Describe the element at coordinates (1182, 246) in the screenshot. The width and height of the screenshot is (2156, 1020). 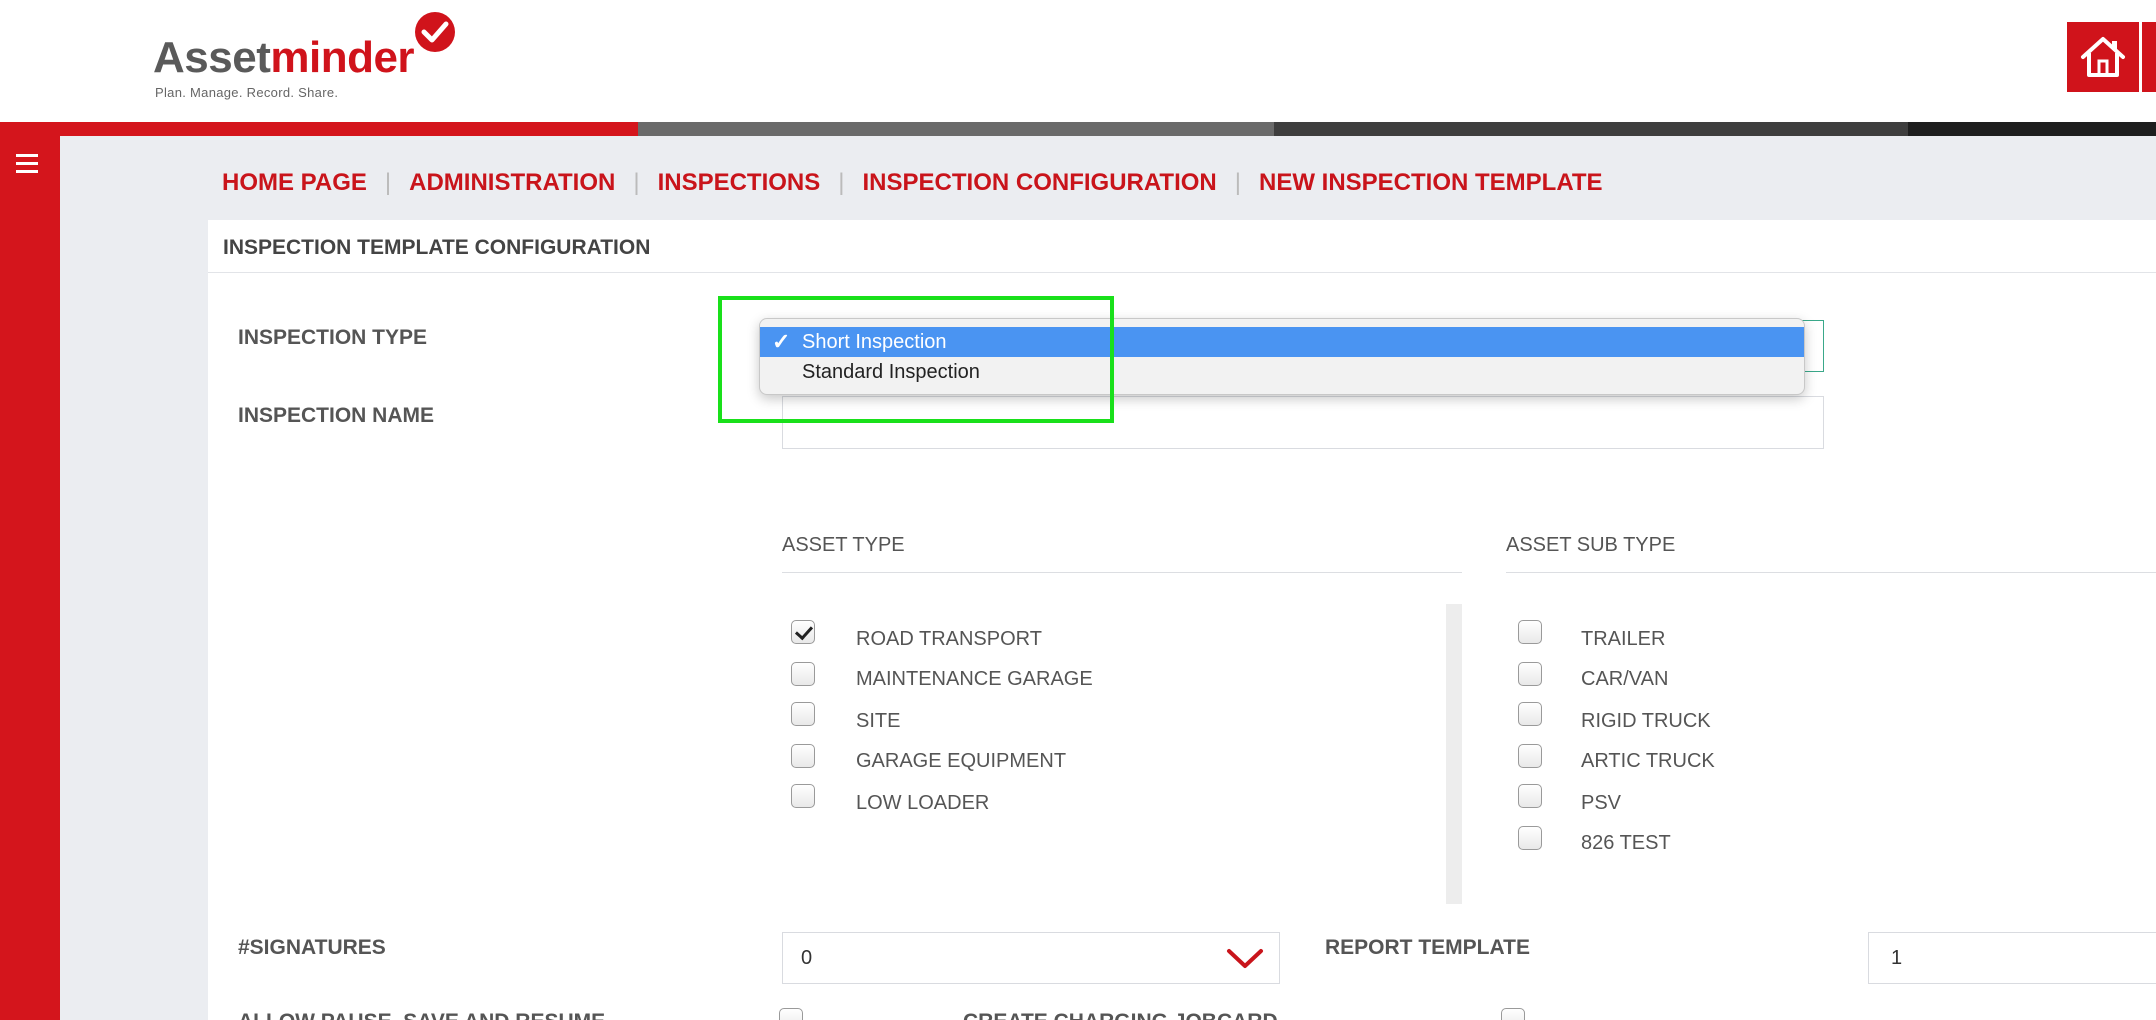
I see `card-header: INSPECTION TEMPLATE CONFIGURATION` at that location.